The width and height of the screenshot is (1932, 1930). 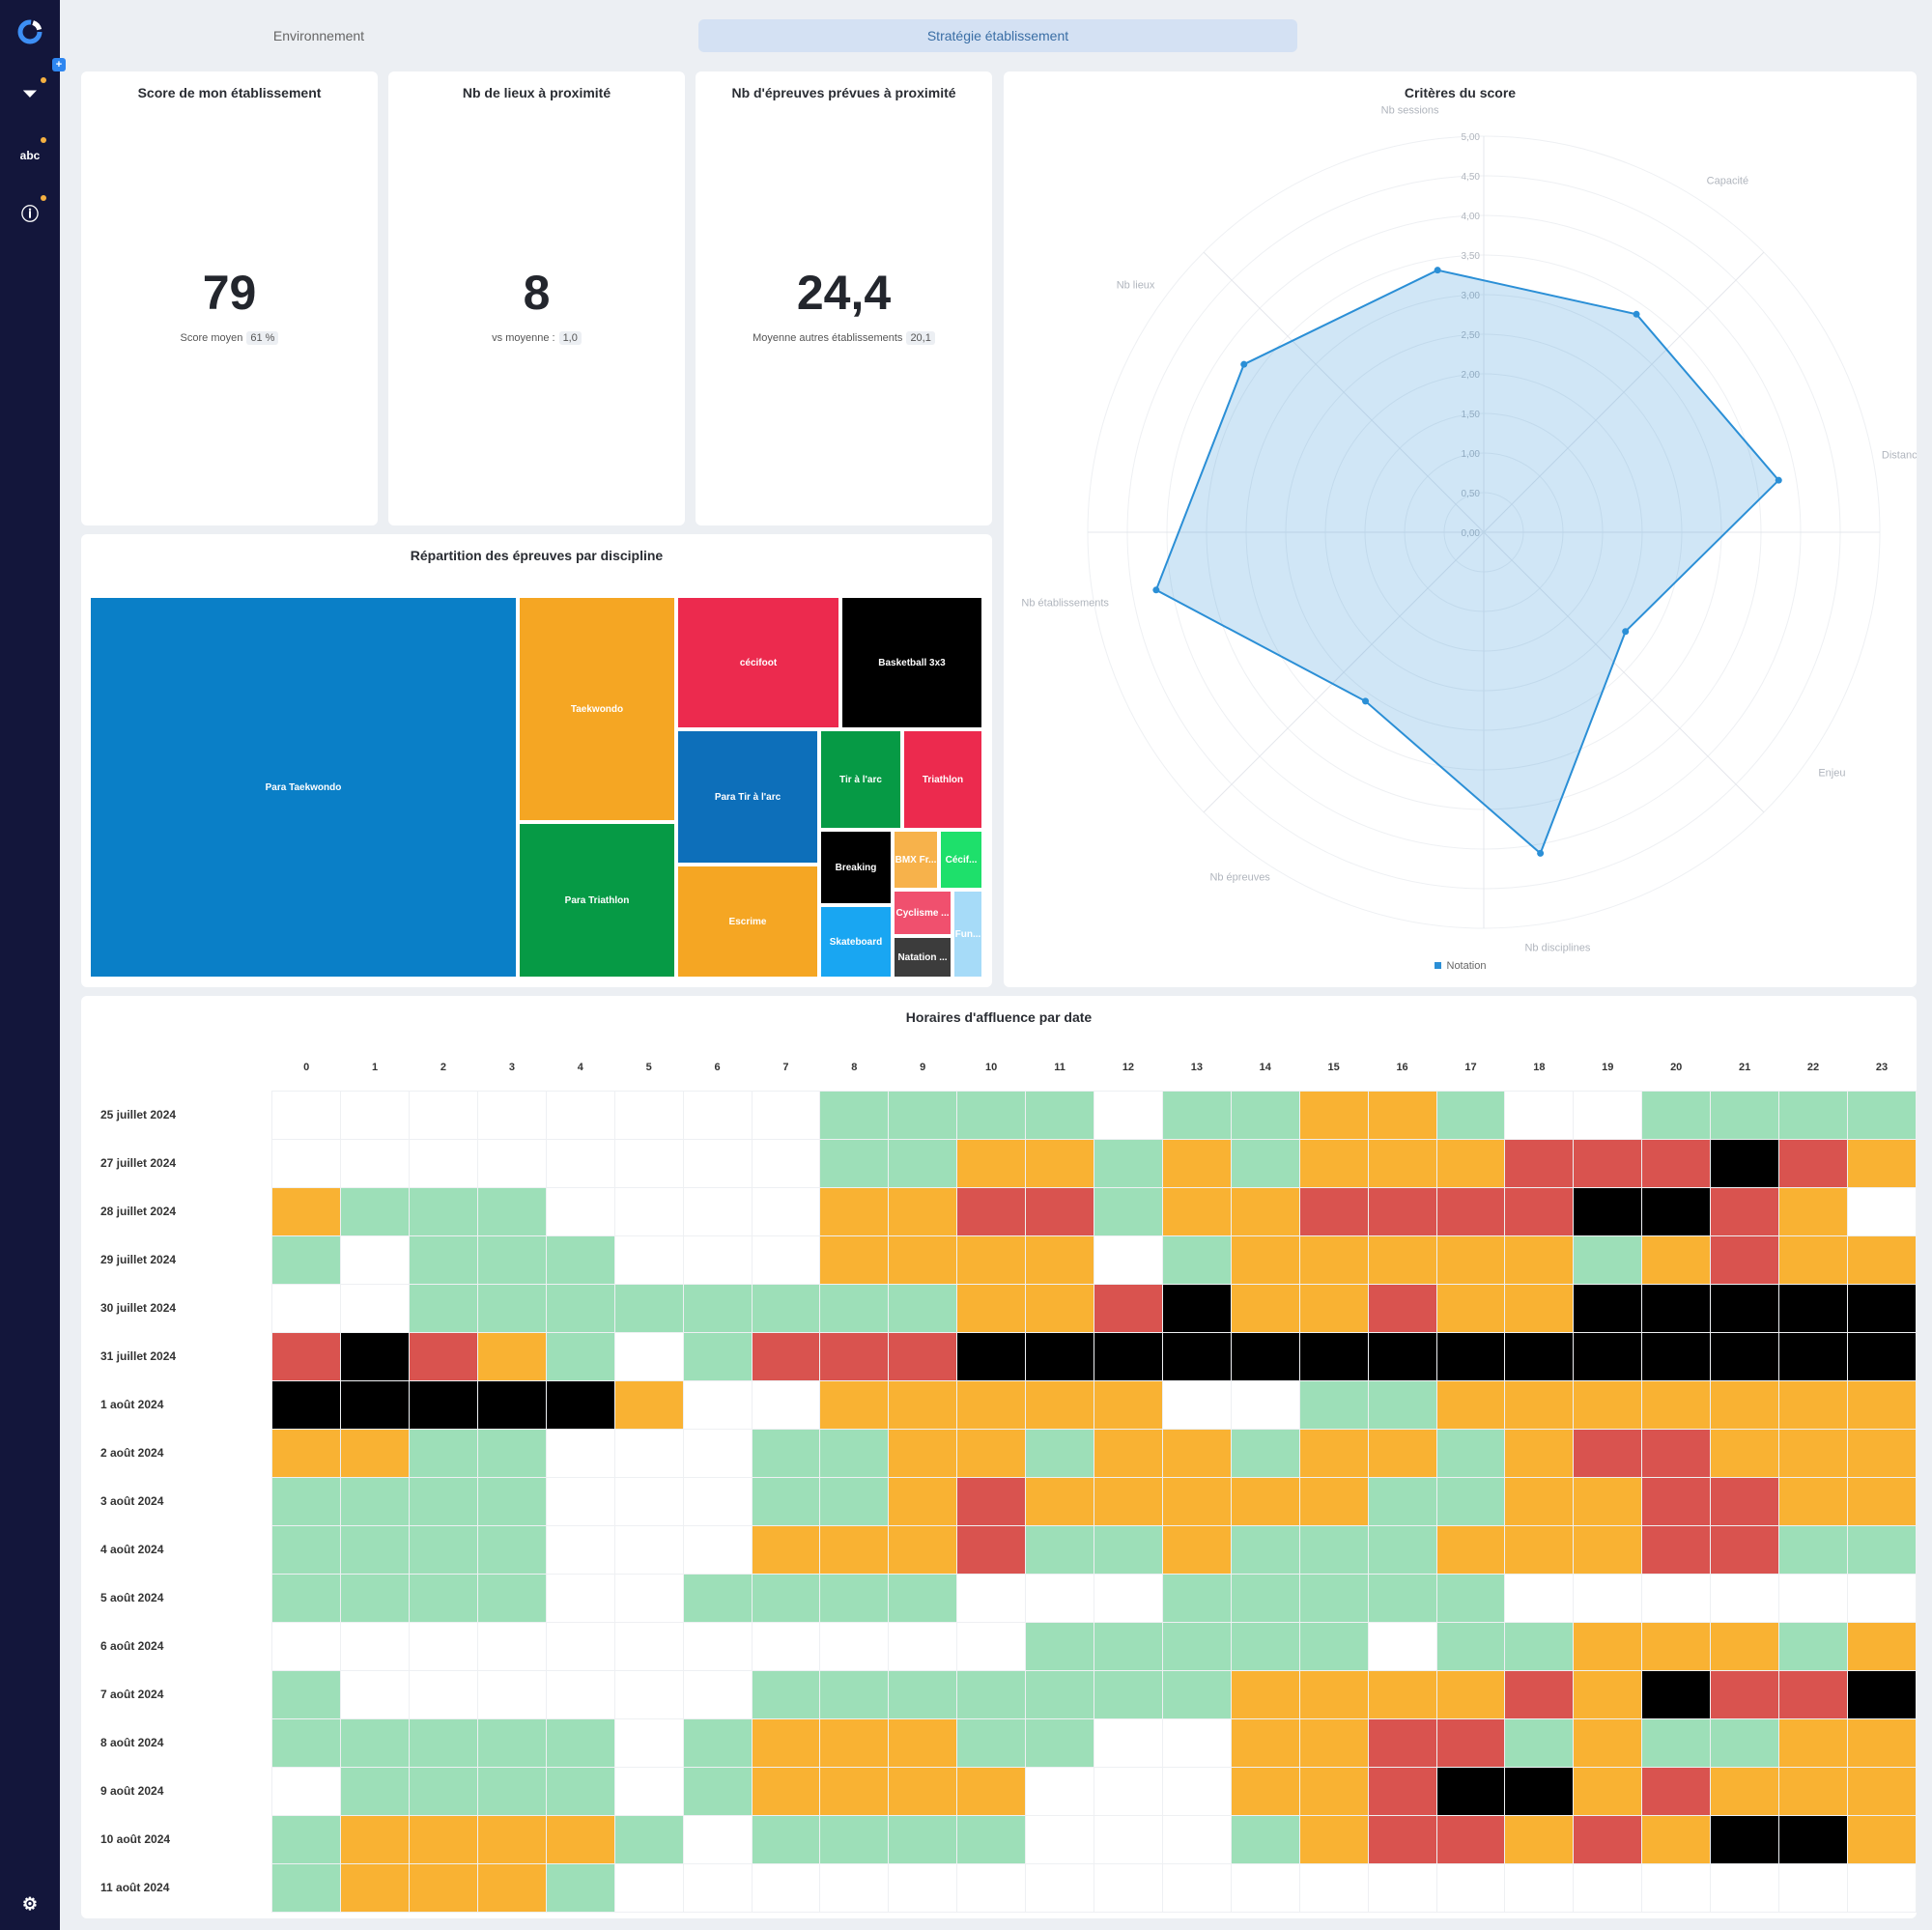 What do you see at coordinates (1467, 966) in the screenshot?
I see `legend-label: Notation` at bounding box center [1467, 966].